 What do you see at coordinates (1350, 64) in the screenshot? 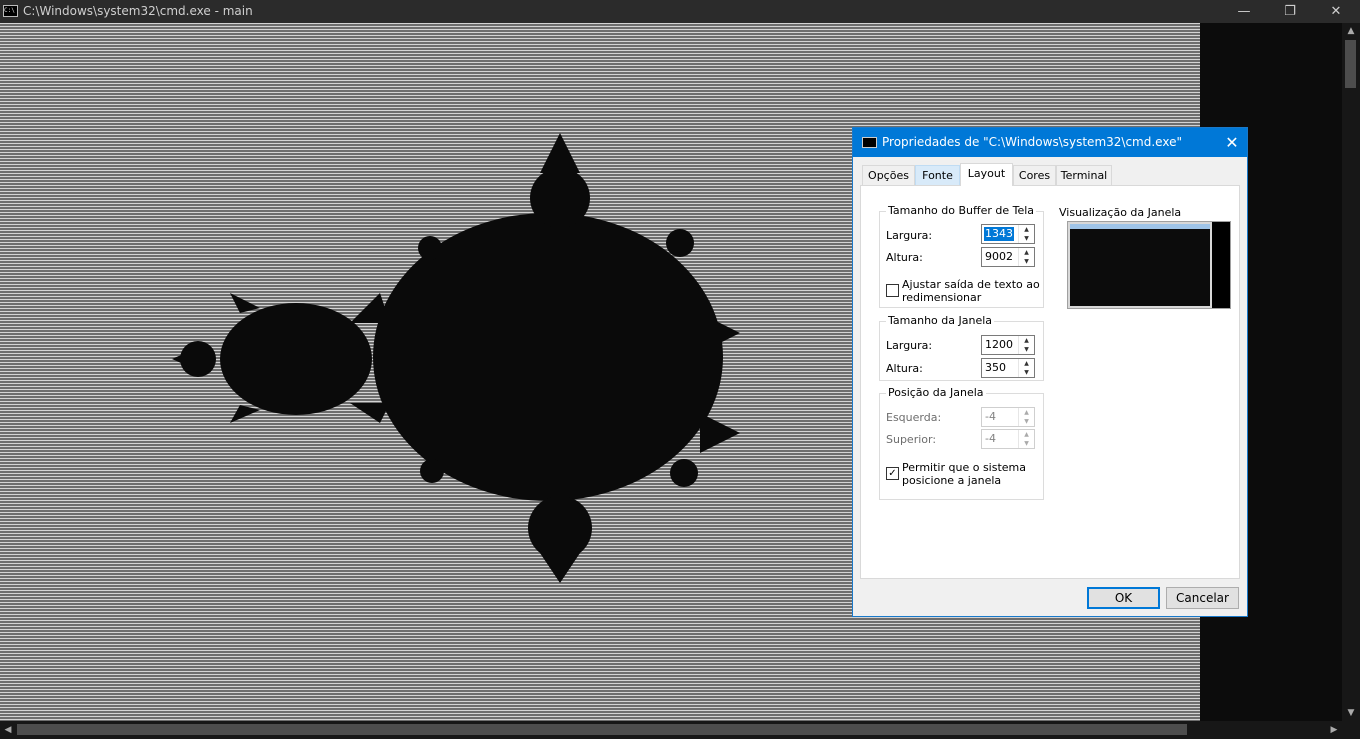
I see `vertical-scroll-thumb` at bounding box center [1350, 64].